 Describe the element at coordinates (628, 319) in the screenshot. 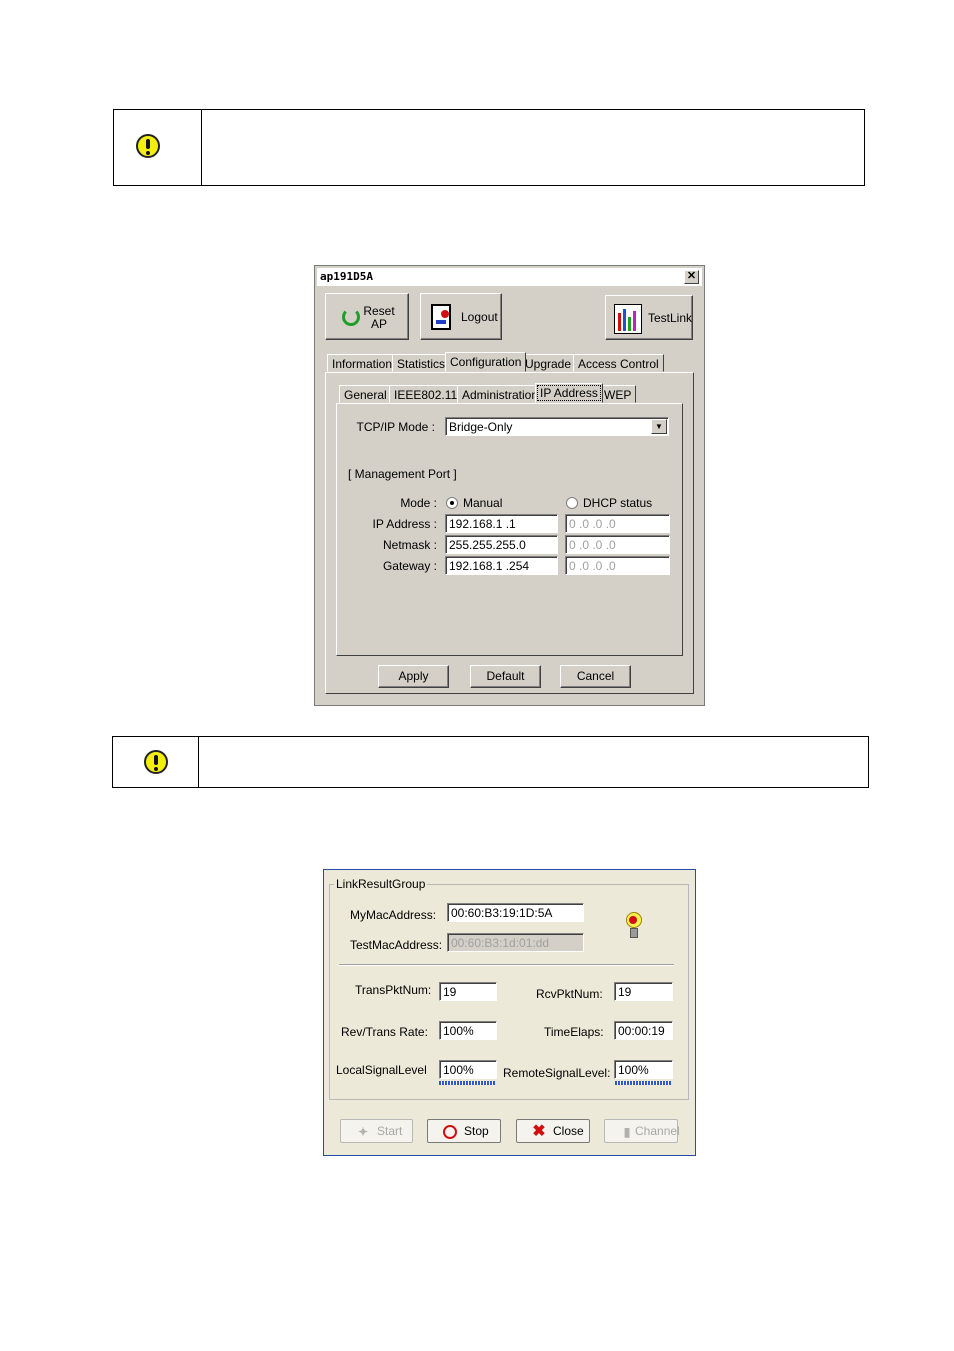

I see `chart-icon` at that location.